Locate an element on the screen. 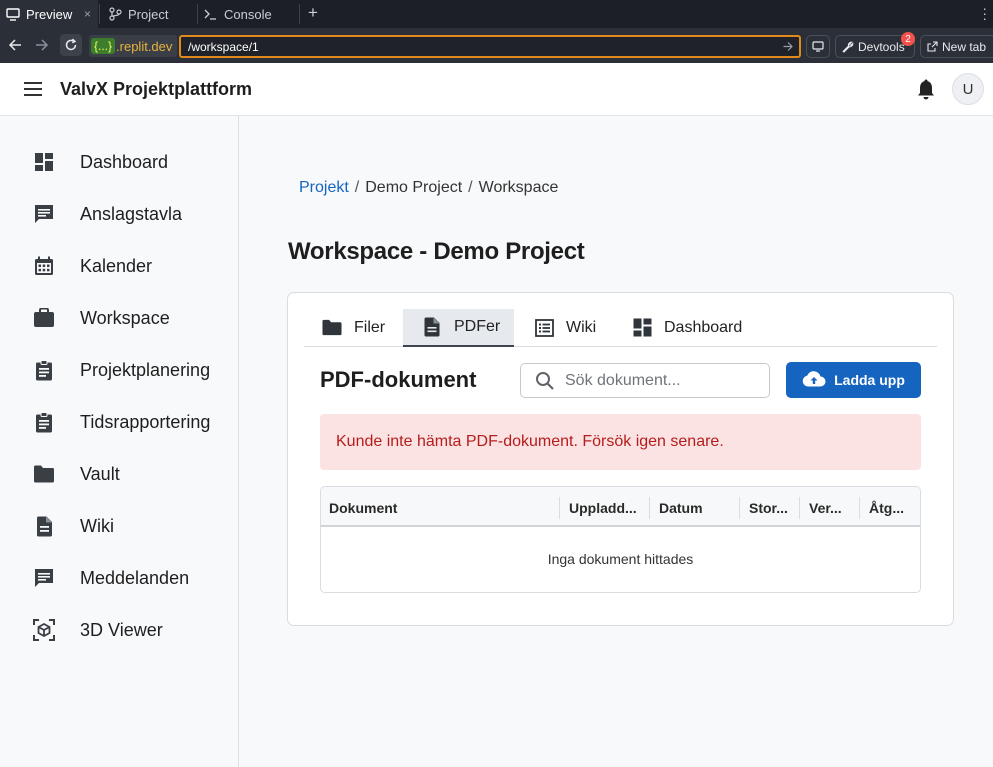  breadcrumb: Projekt / Demo Project / Workspace is located at coordinates (428, 188).